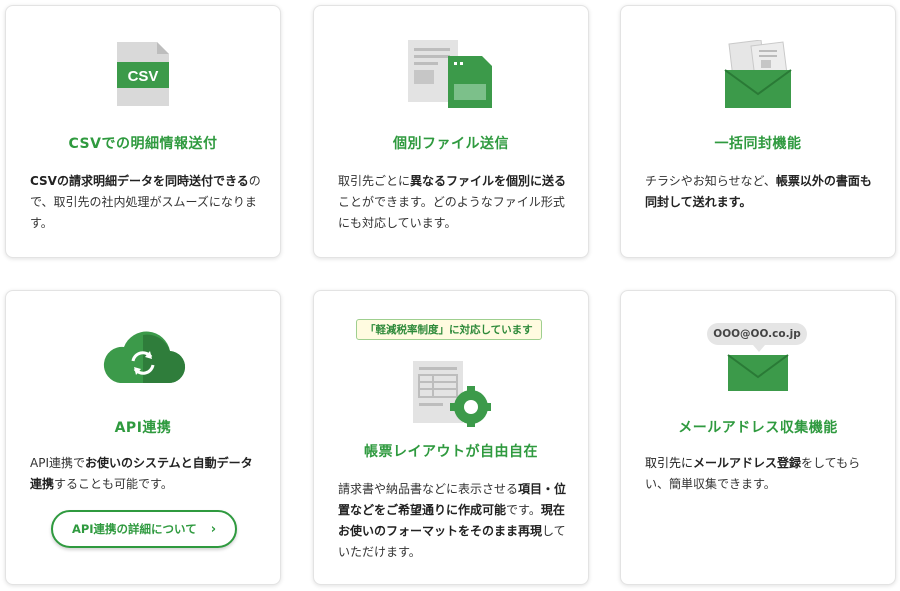 This screenshot has width=900, height=591. I want to click on api-details-button: API連携の詳細について ›, so click(144, 529).